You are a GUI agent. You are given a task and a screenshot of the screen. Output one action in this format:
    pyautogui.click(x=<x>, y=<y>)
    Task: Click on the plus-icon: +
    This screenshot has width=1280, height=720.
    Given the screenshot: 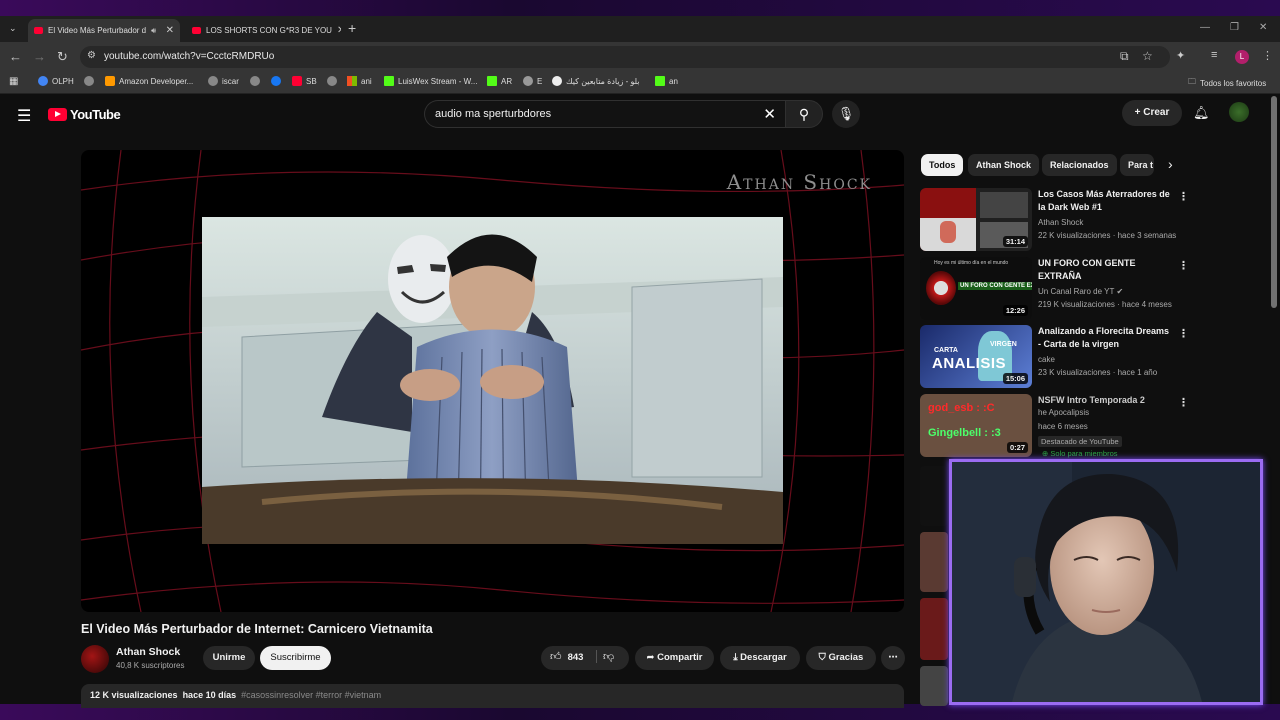 What is the action you would take?
    pyautogui.click(x=1139, y=112)
    